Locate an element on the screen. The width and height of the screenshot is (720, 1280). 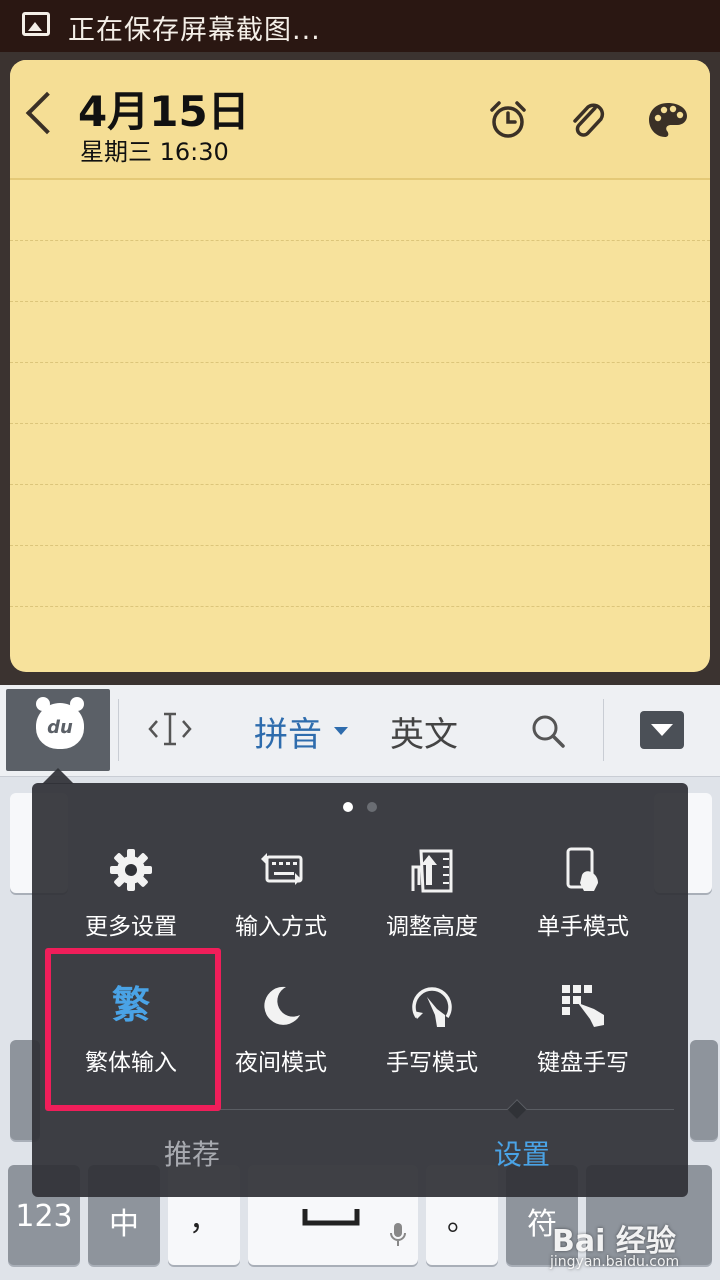
note-subtitle: 星期三 16:30 is located at coordinates (154, 152).